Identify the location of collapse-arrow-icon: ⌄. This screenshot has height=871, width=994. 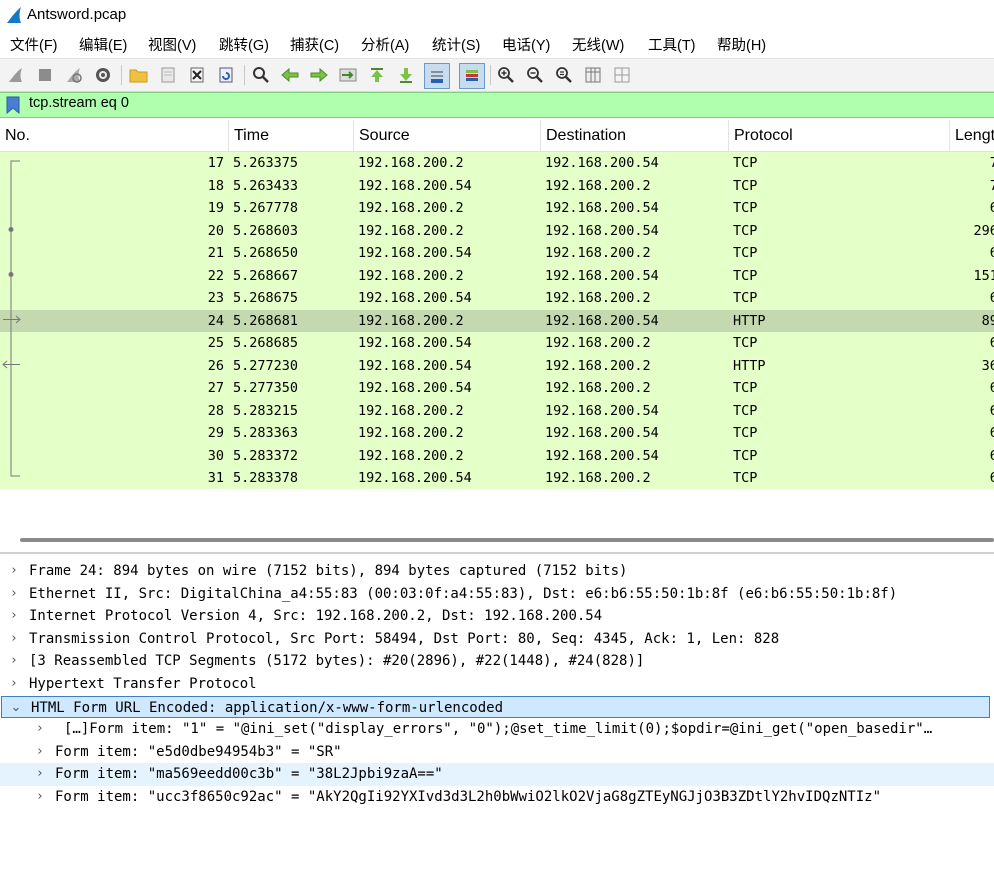
(16, 707).